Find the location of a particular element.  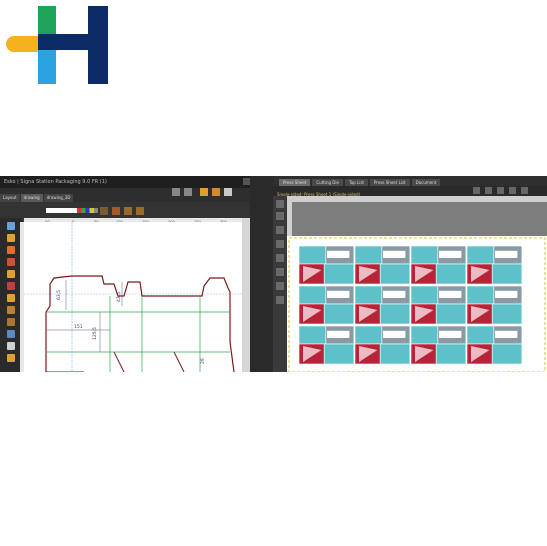

rotate-icon is located at coordinates (280, 230).